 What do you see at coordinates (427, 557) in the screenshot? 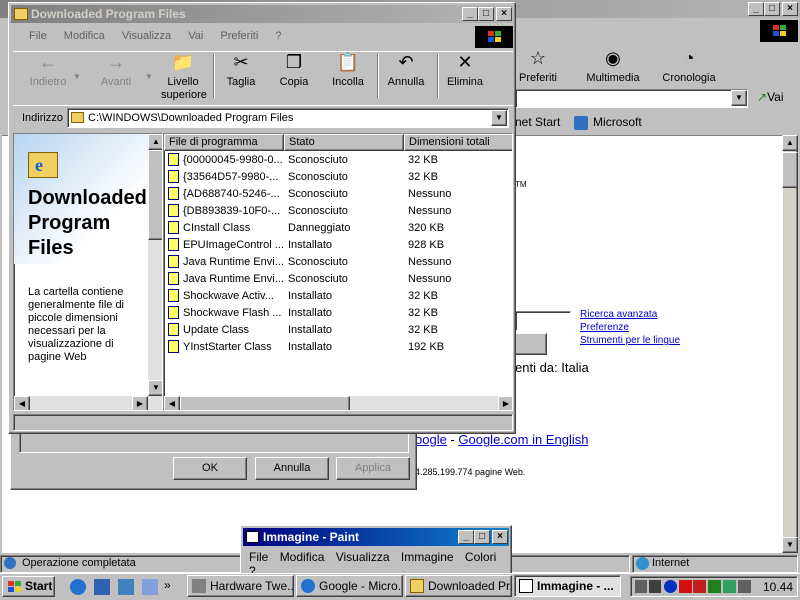
I see `paint-menu-immagine: Immagine` at bounding box center [427, 557].